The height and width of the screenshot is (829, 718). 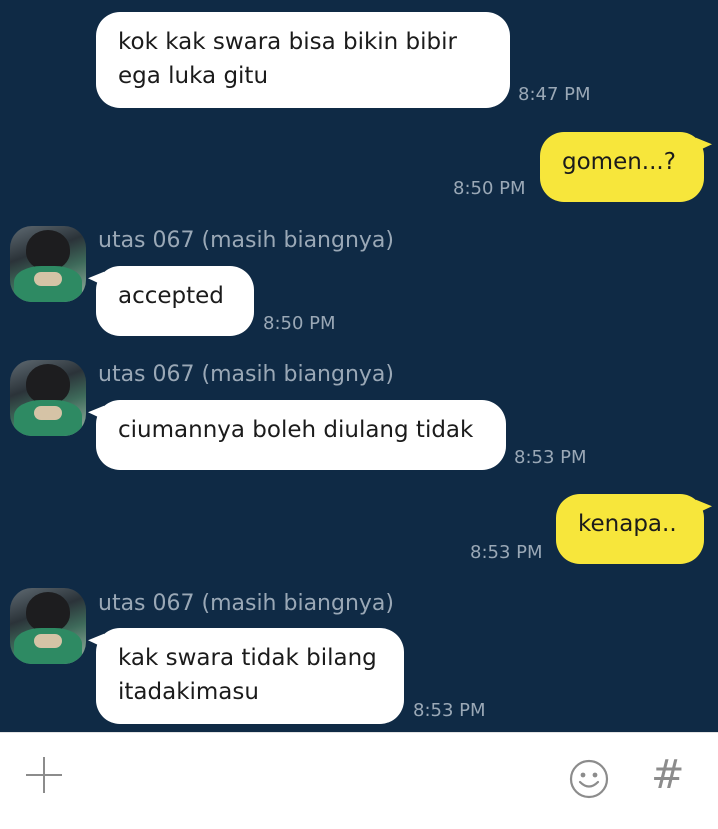 I want to click on message-timestamp: 8:47 PM, so click(x=554, y=94).